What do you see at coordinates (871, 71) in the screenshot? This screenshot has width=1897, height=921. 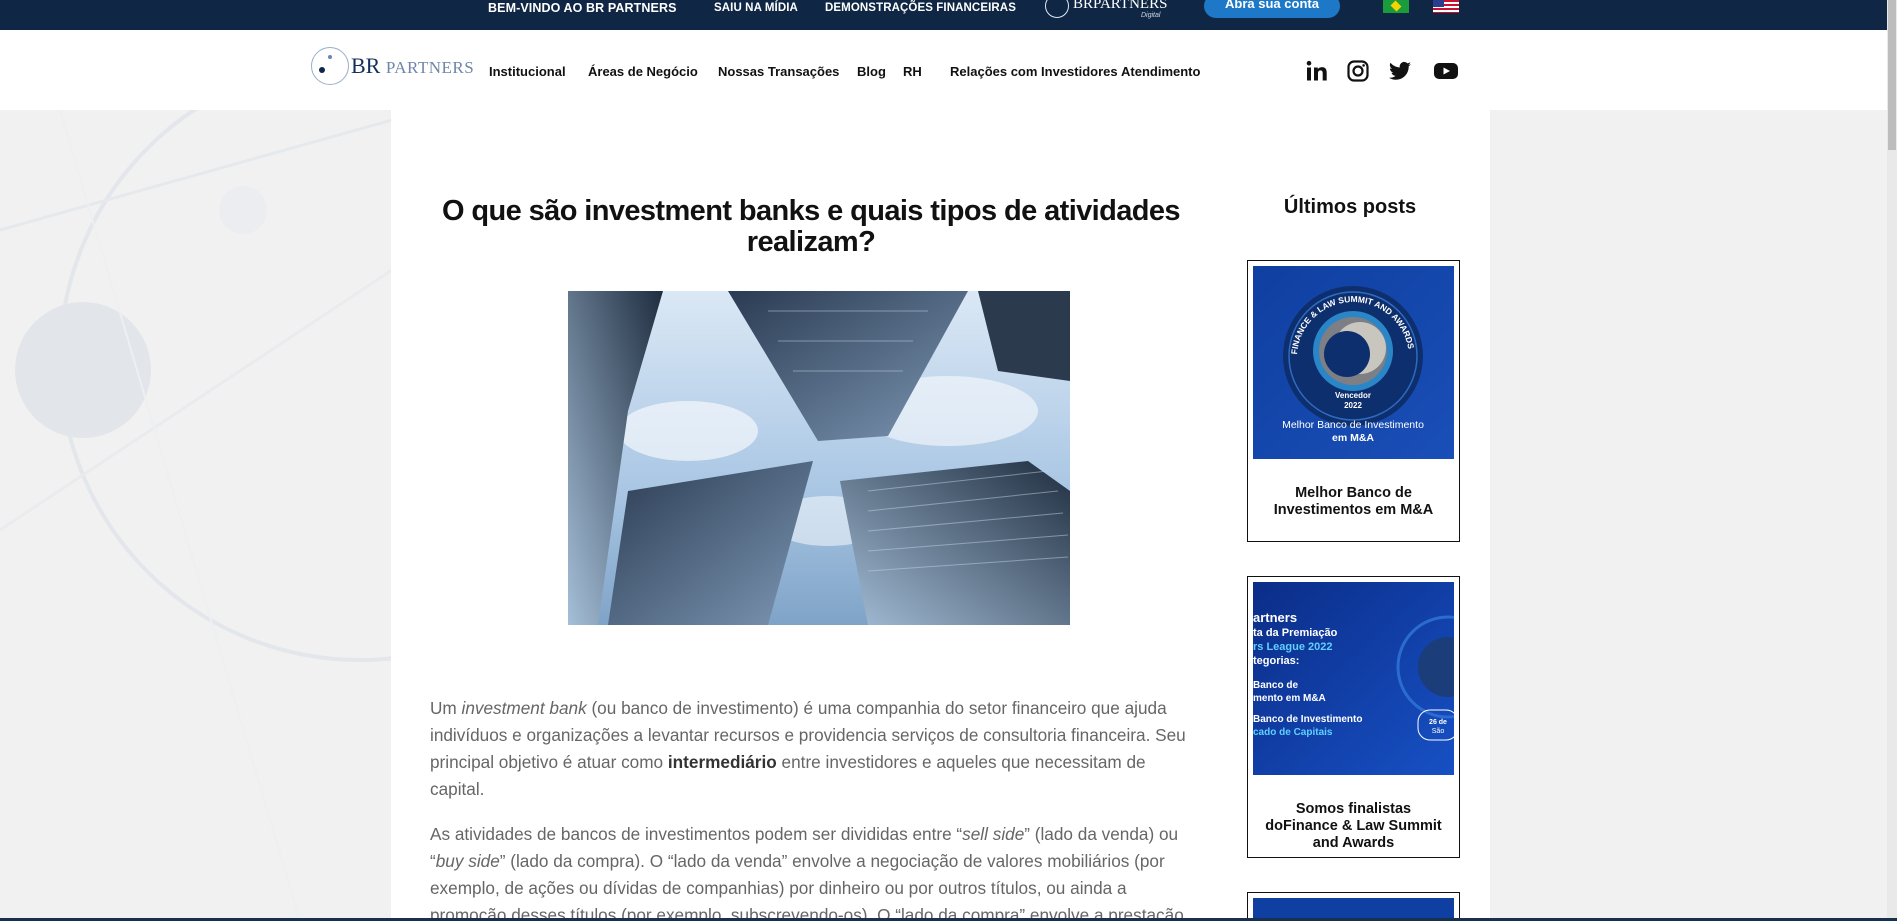 I see `nav-blog: Blog` at bounding box center [871, 71].